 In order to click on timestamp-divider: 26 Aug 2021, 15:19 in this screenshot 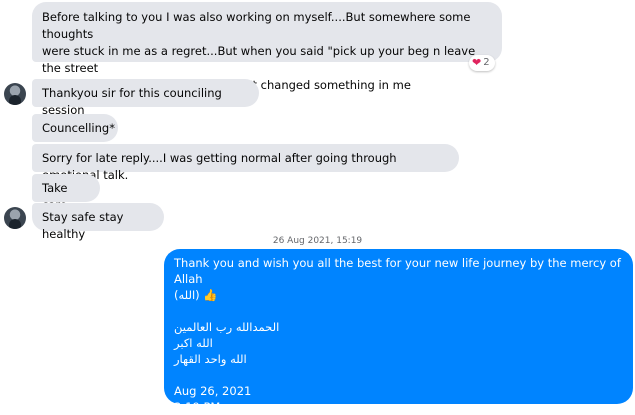, I will do `click(317, 241)`.